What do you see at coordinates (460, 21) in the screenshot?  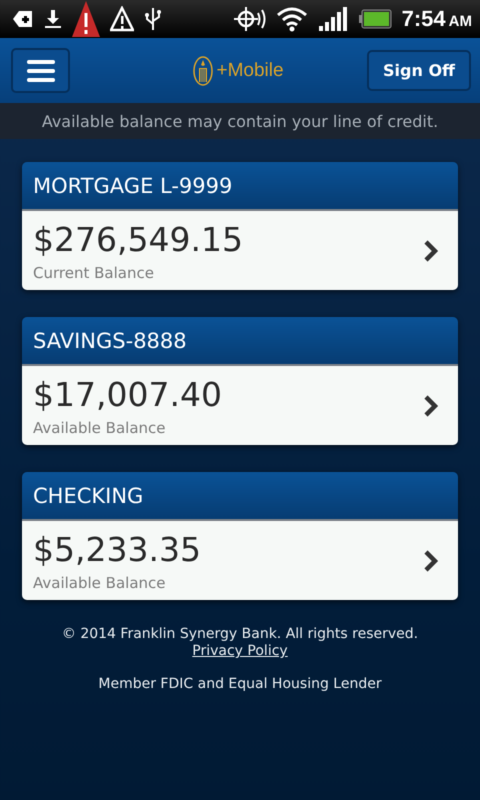 I see `clock-period: AM` at bounding box center [460, 21].